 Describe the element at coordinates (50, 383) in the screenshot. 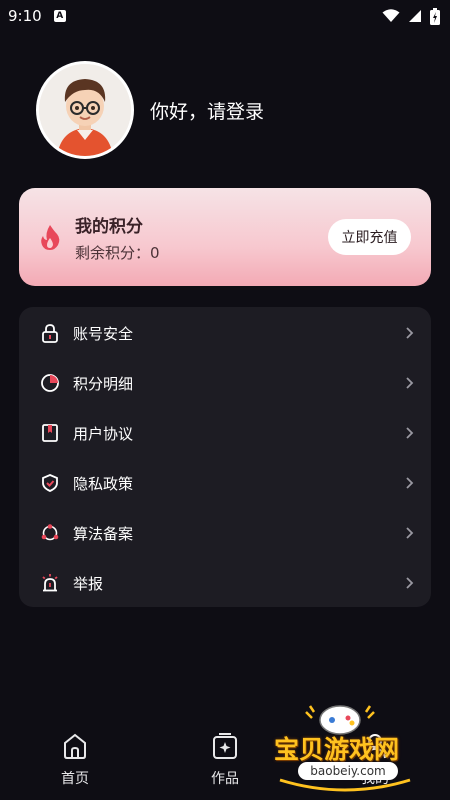

I see `pie-chart-icon` at that location.